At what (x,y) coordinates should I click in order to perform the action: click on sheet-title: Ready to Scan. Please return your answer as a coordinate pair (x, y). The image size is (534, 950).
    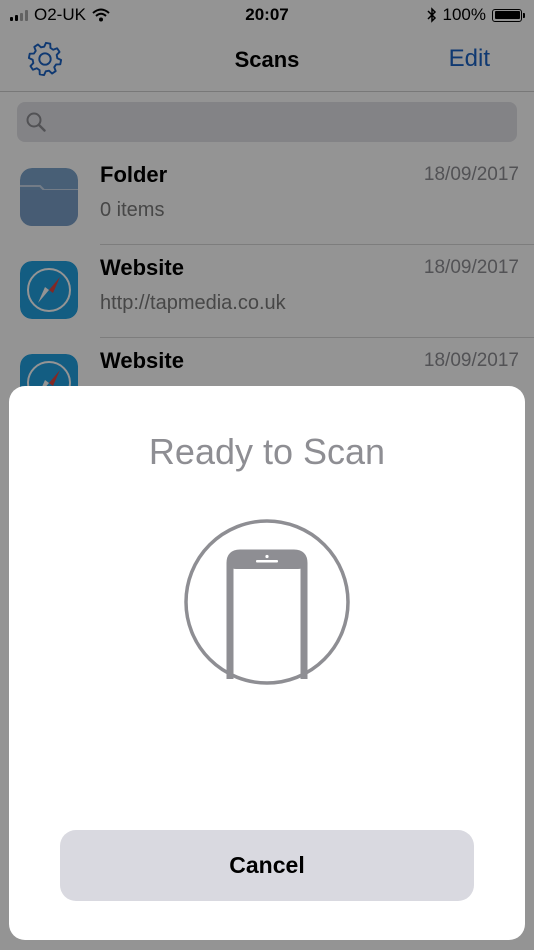
    Looking at the image, I should click on (267, 451).